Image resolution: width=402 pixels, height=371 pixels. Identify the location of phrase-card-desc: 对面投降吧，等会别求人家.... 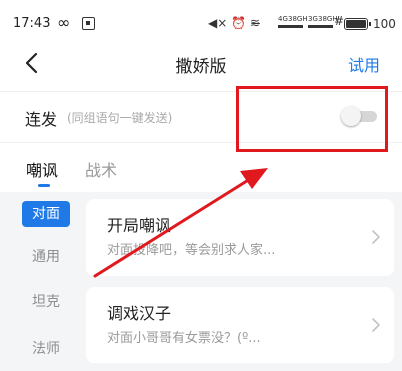
(191, 250).